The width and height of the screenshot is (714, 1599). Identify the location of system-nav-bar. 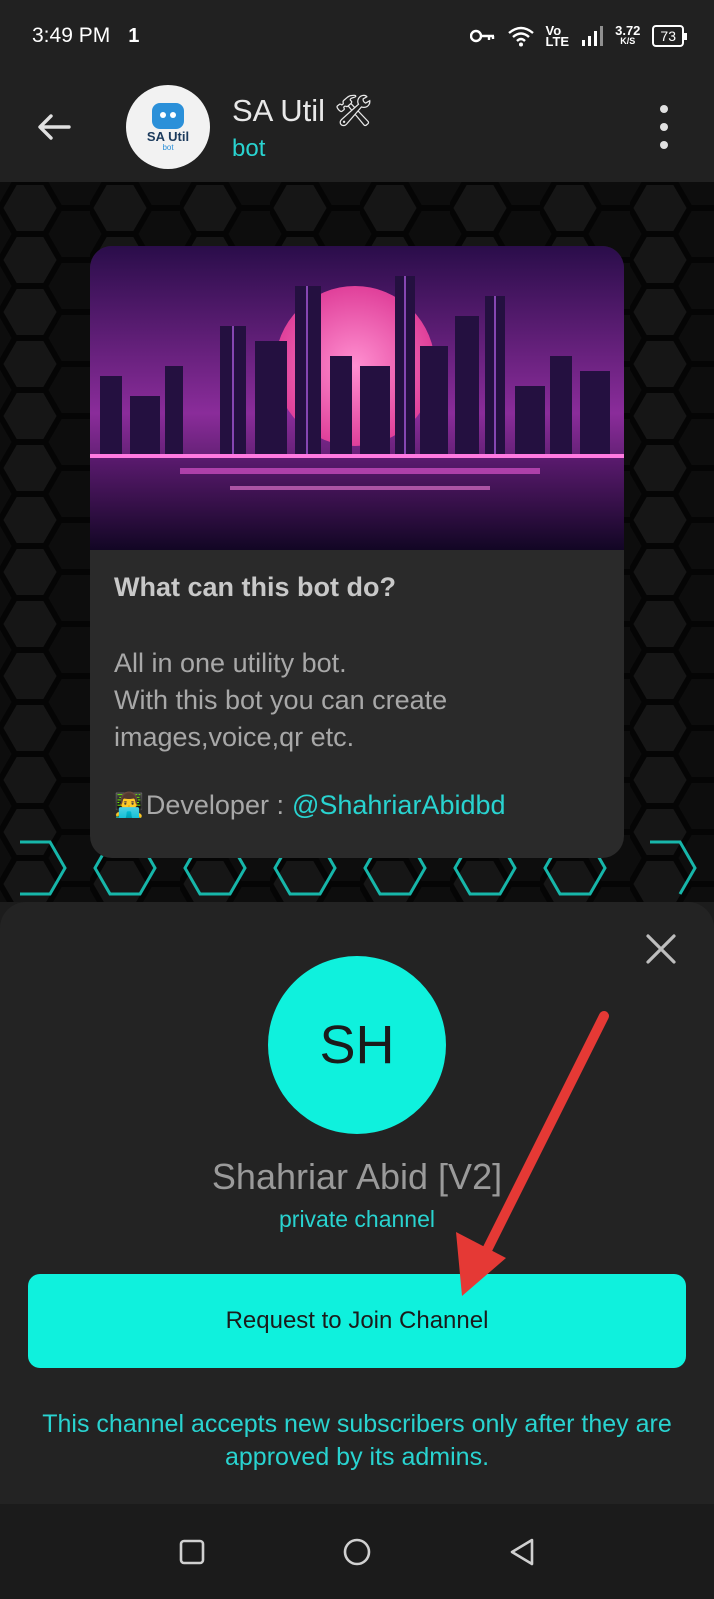
(357, 1551).